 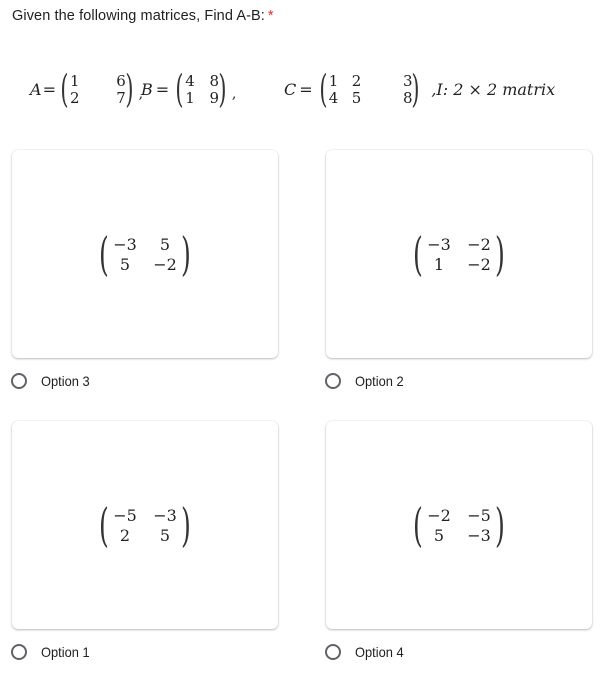 What do you see at coordinates (201, 89) in the screenshot?
I see `matrix-b-body: 4 8 1 9` at bounding box center [201, 89].